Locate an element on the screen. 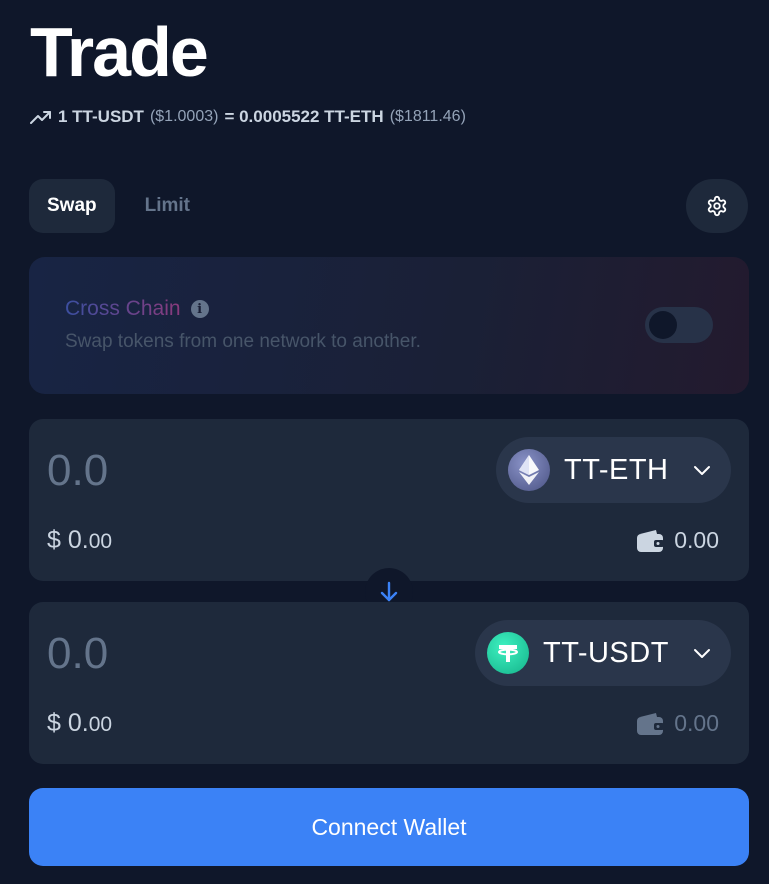 The width and height of the screenshot is (769, 884). cross-chain-description: Swap tokens from one network to another. is located at coordinates (243, 341).